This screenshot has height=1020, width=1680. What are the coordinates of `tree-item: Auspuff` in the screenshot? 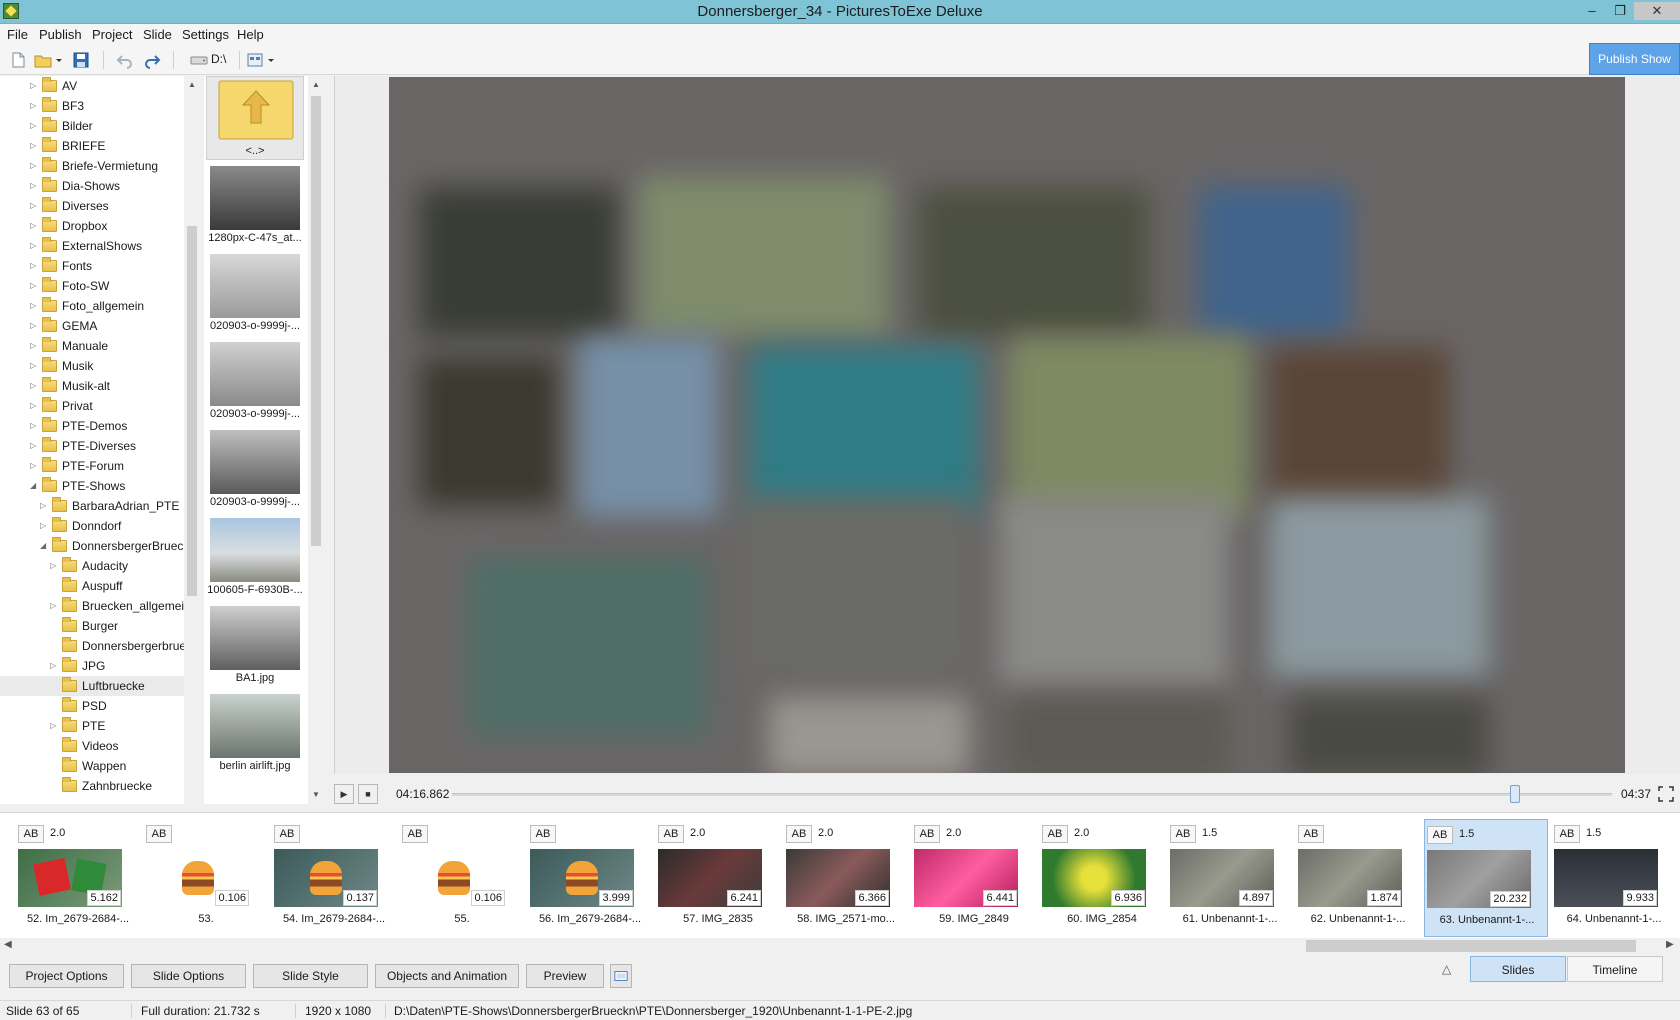 It's located at (92, 586).